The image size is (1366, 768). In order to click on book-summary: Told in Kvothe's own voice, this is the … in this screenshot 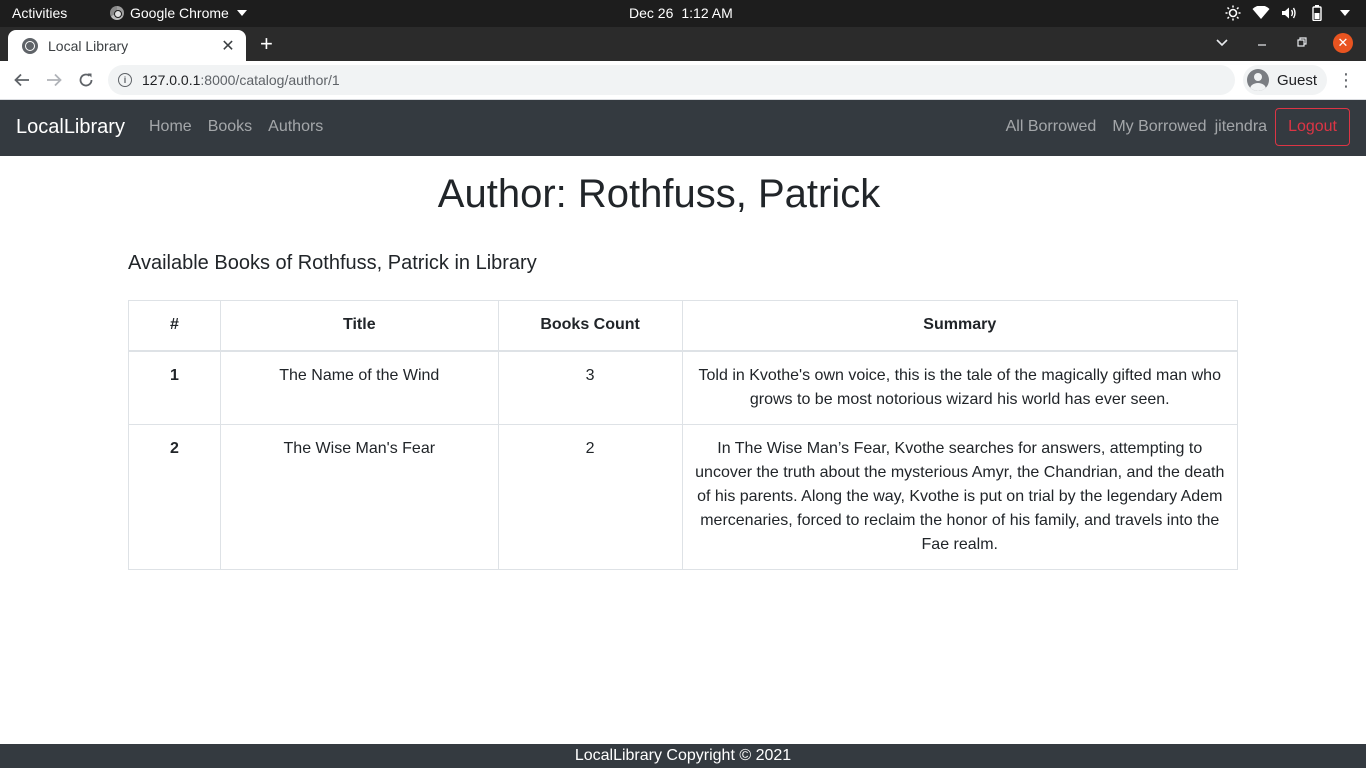, I will do `click(960, 387)`.